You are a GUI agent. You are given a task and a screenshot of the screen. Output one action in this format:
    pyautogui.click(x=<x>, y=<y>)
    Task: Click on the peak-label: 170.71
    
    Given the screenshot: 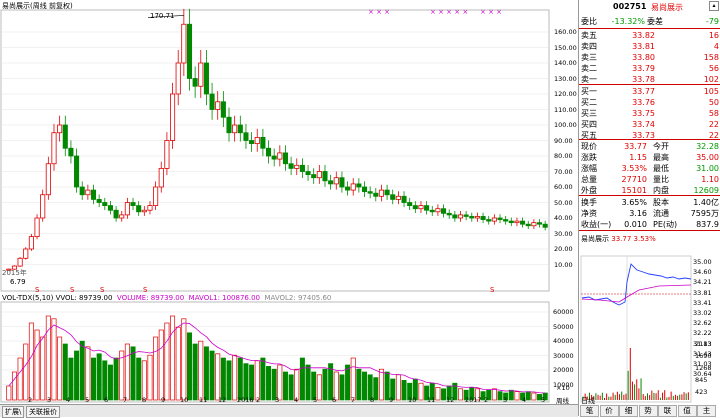 What is the action you would take?
    pyautogui.click(x=162, y=16)
    